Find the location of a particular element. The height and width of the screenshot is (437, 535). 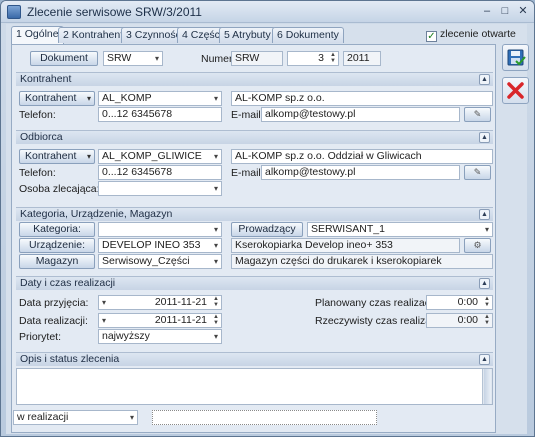

recipient-name-field: AL-KOMP sp.z o.o. Oddział w Gliwicach is located at coordinates (362, 156).